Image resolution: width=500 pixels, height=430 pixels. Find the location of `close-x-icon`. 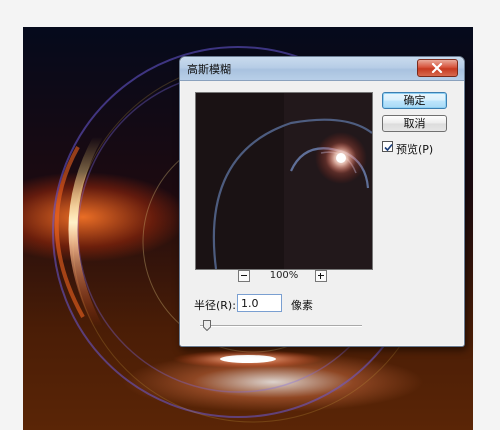

close-x-icon is located at coordinates (437, 68).